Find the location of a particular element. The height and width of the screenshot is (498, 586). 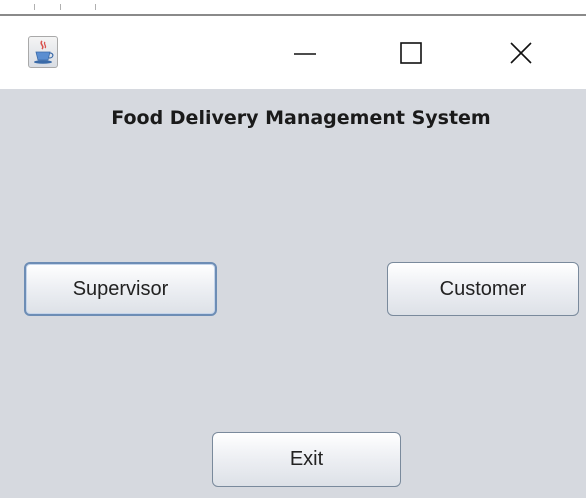

supervisor-button: Supervisor is located at coordinates (120, 289).